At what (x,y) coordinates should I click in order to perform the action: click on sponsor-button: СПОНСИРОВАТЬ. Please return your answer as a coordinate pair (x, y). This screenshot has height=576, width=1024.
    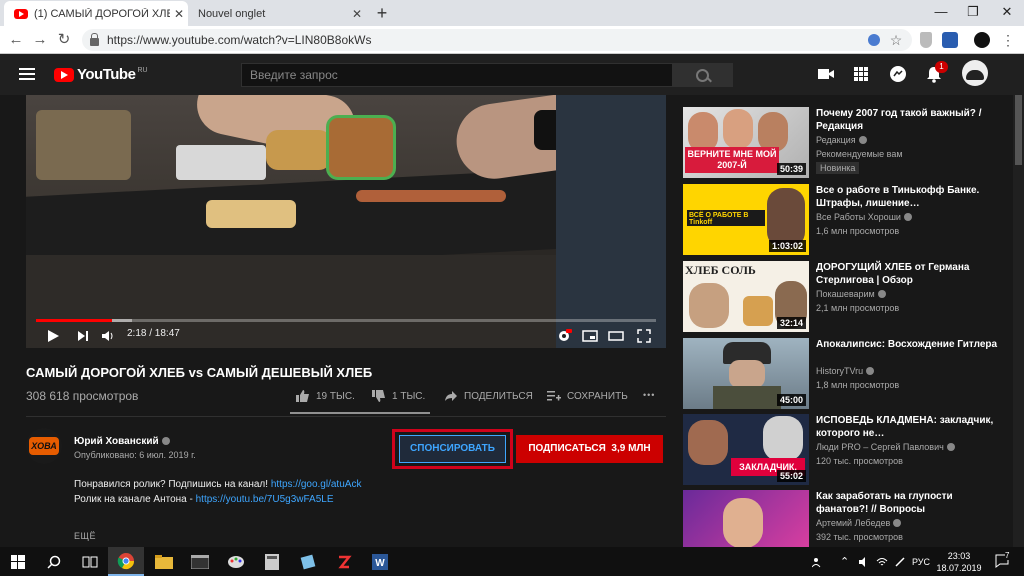
    Looking at the image, I should click on (452, 449).